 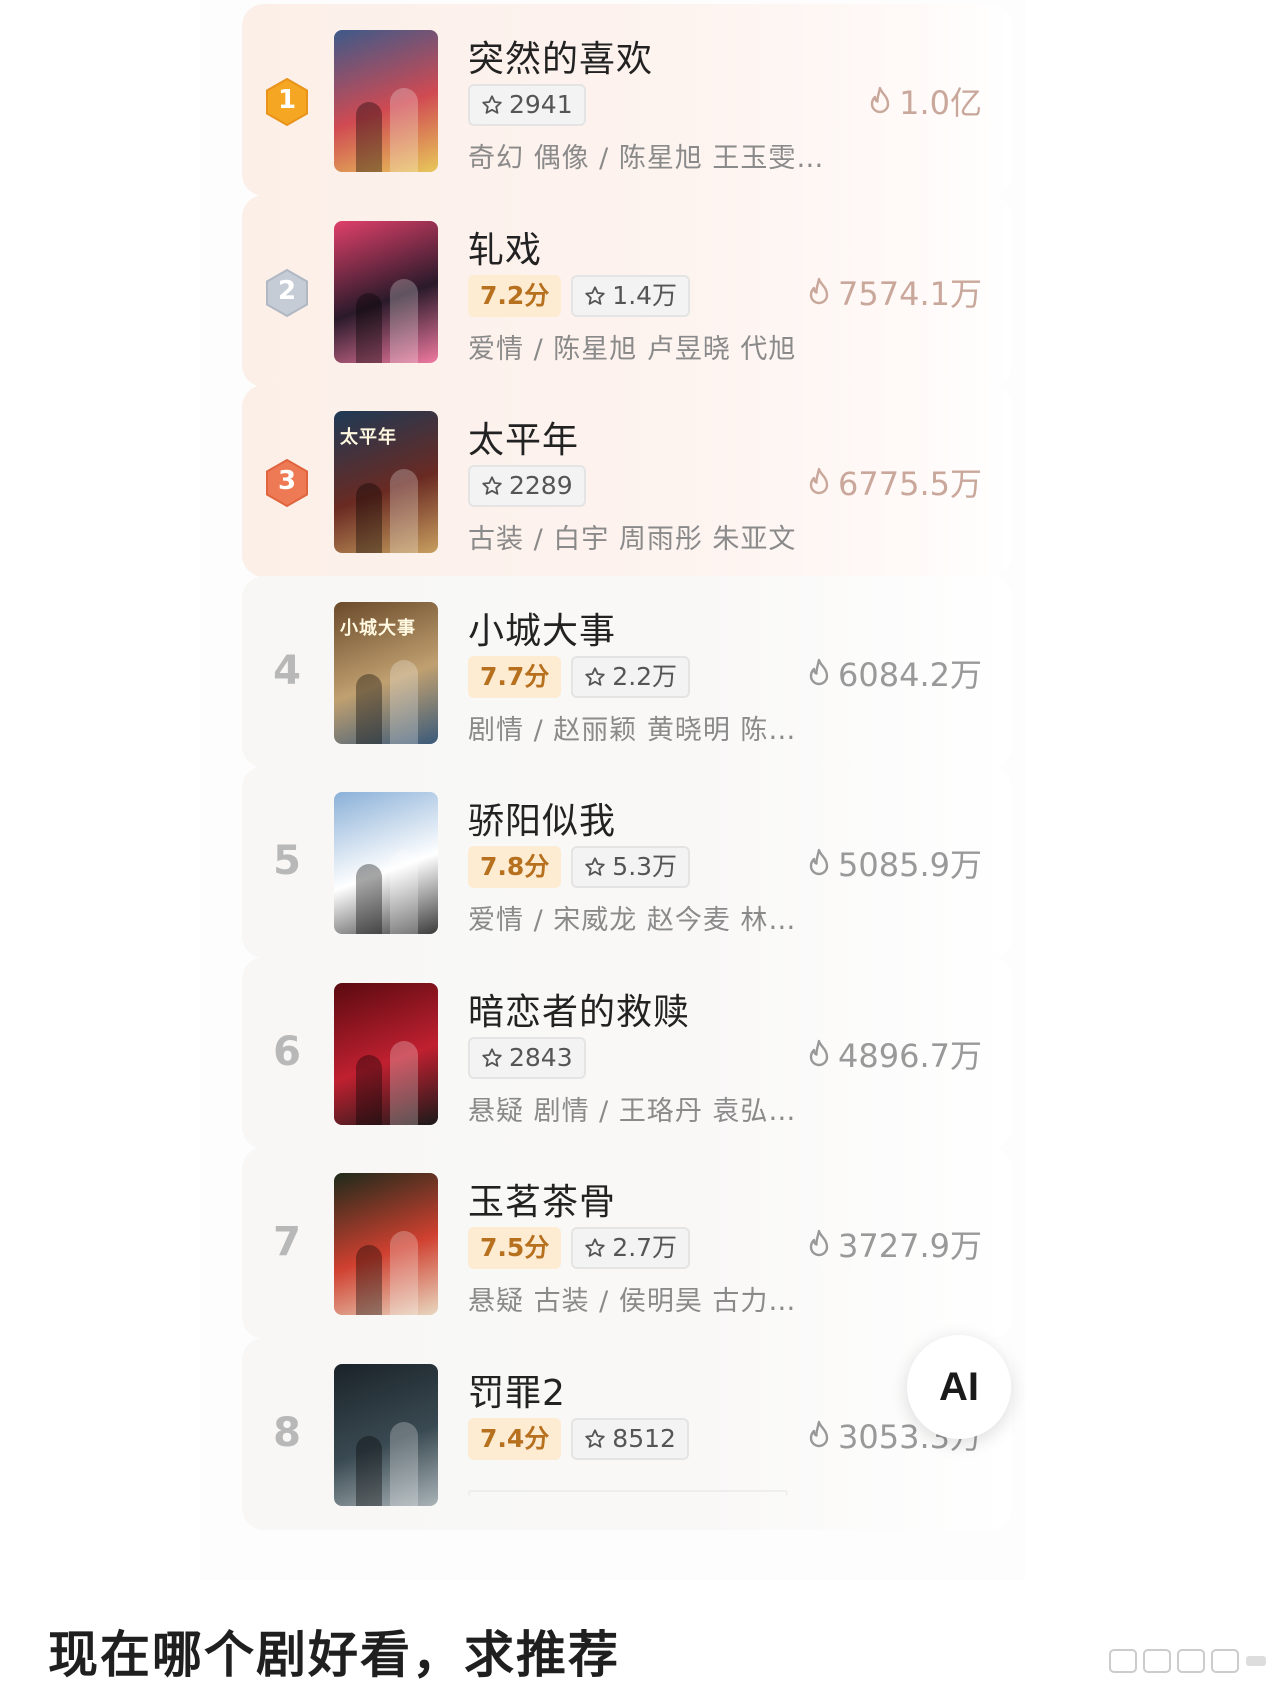 I want to click on list-item: 5 骄阳似我 7.8分 5.3万爱情 / 宋威龙 赵今麦 林… 5085.9万, so click(x=627, y=862).